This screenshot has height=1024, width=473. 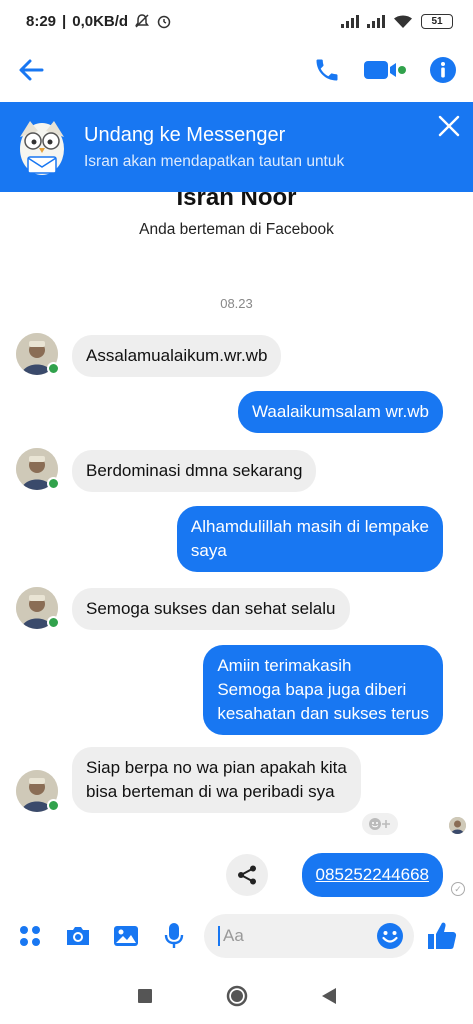 I want to click on status-left: 8:29 | 0,0KB/d, so click(x=99, y=21).